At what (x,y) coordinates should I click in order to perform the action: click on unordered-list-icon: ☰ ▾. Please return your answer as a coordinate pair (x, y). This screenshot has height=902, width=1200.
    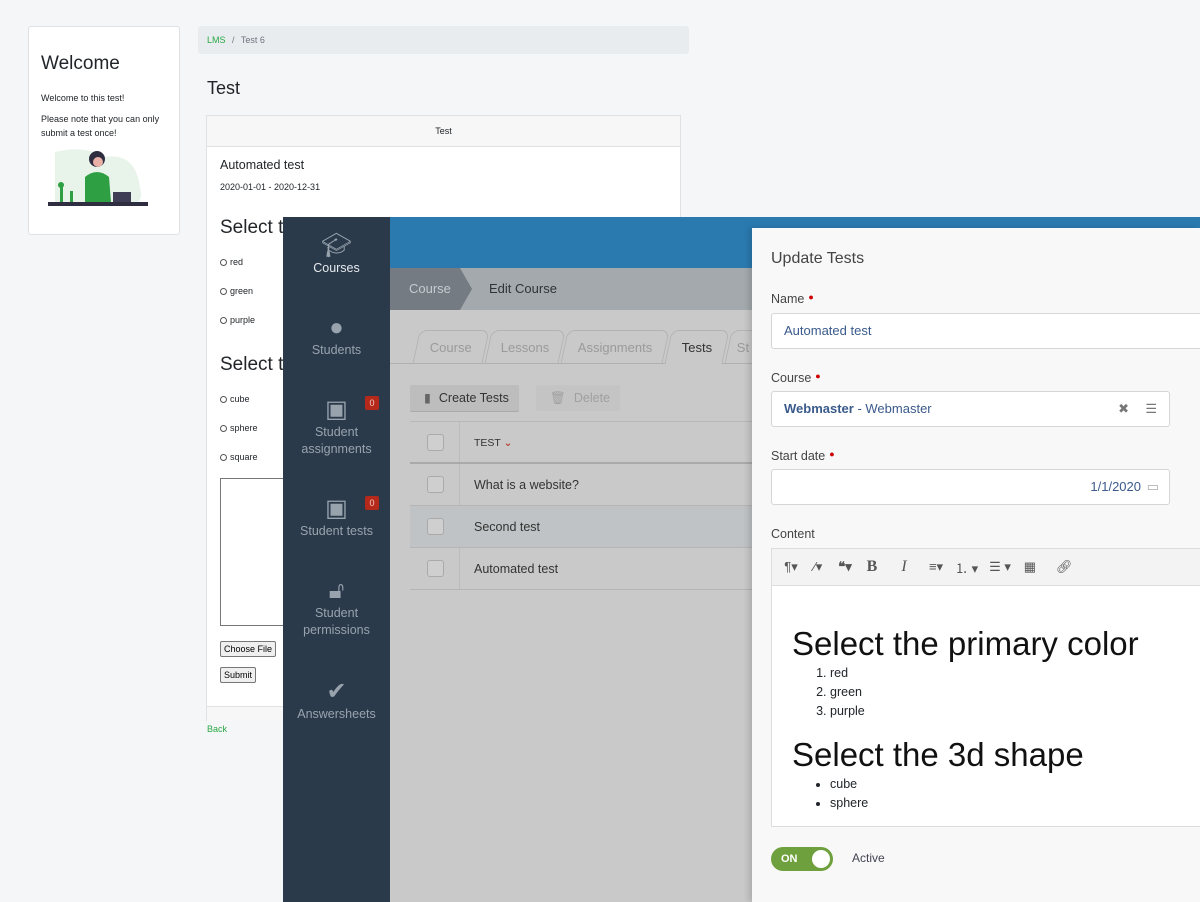
    Looking at the image, I should click on (1000, 567).